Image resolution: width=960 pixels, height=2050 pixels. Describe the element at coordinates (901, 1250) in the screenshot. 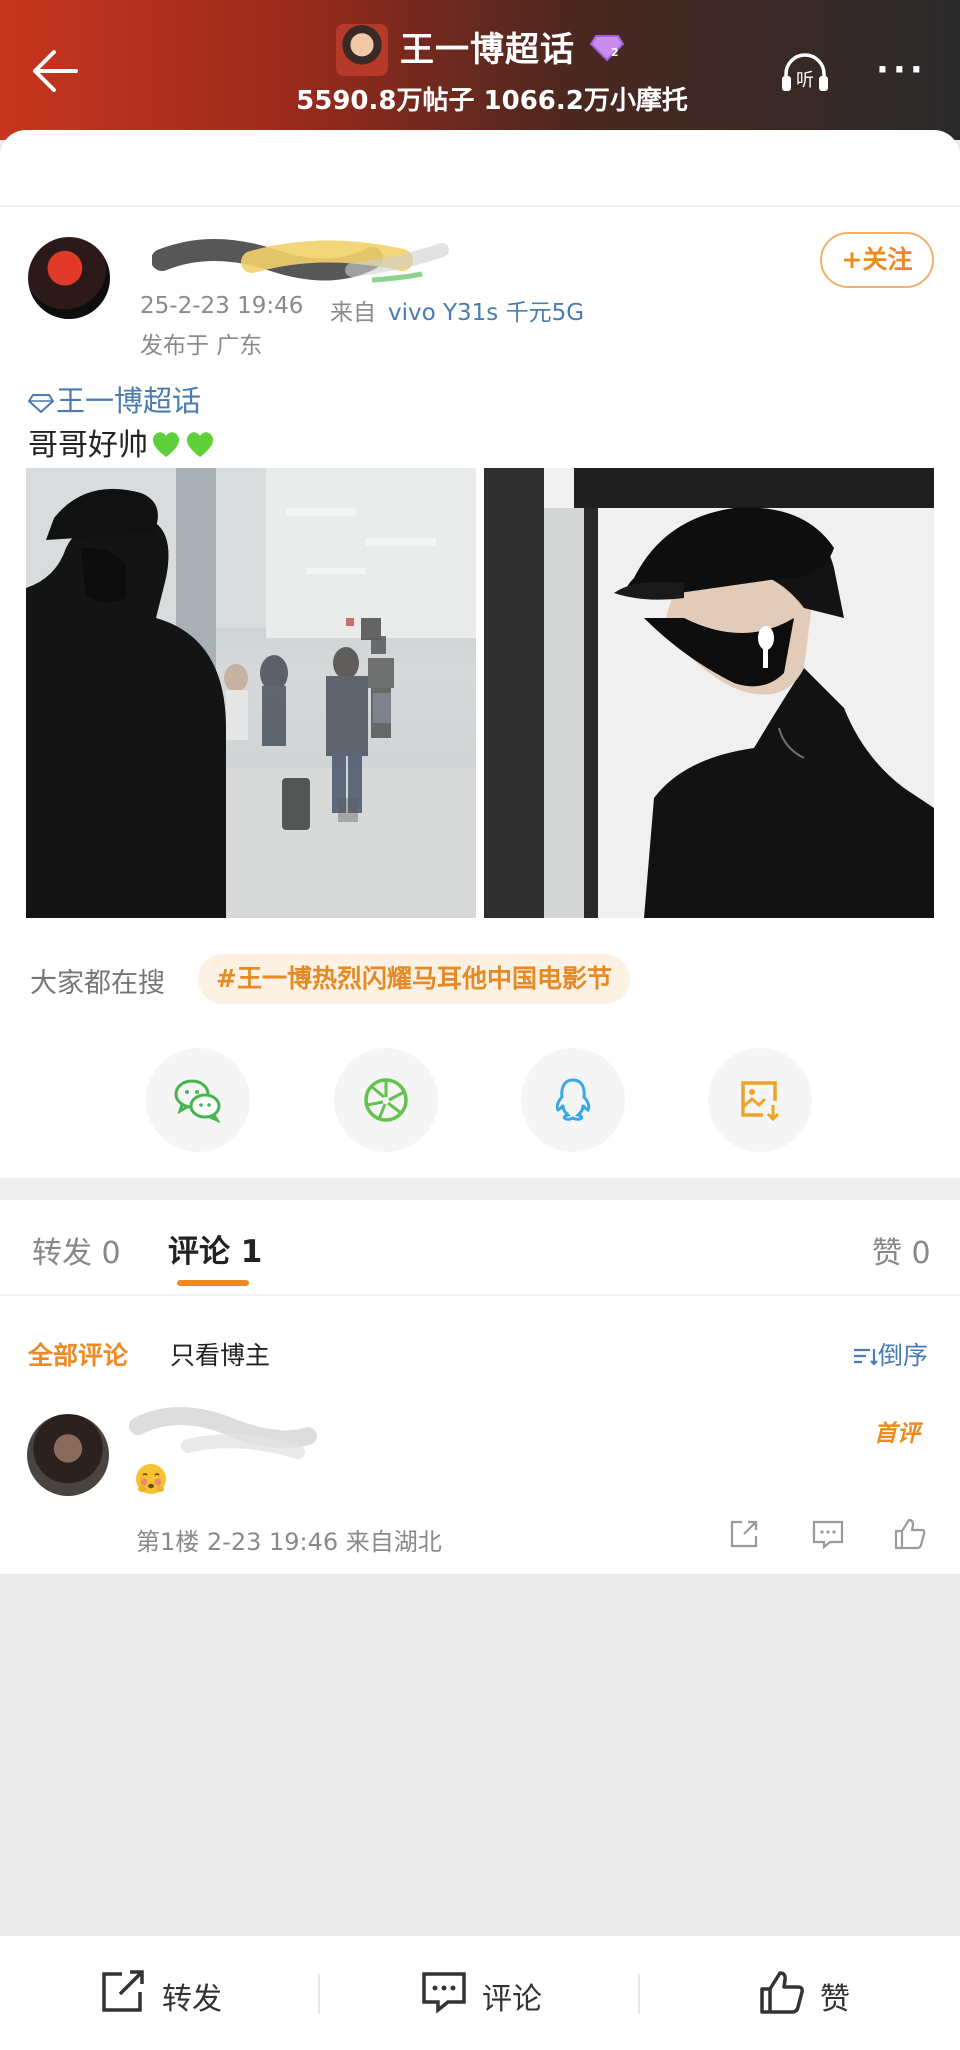

I see `tab-likes: 赞 0` at that location.